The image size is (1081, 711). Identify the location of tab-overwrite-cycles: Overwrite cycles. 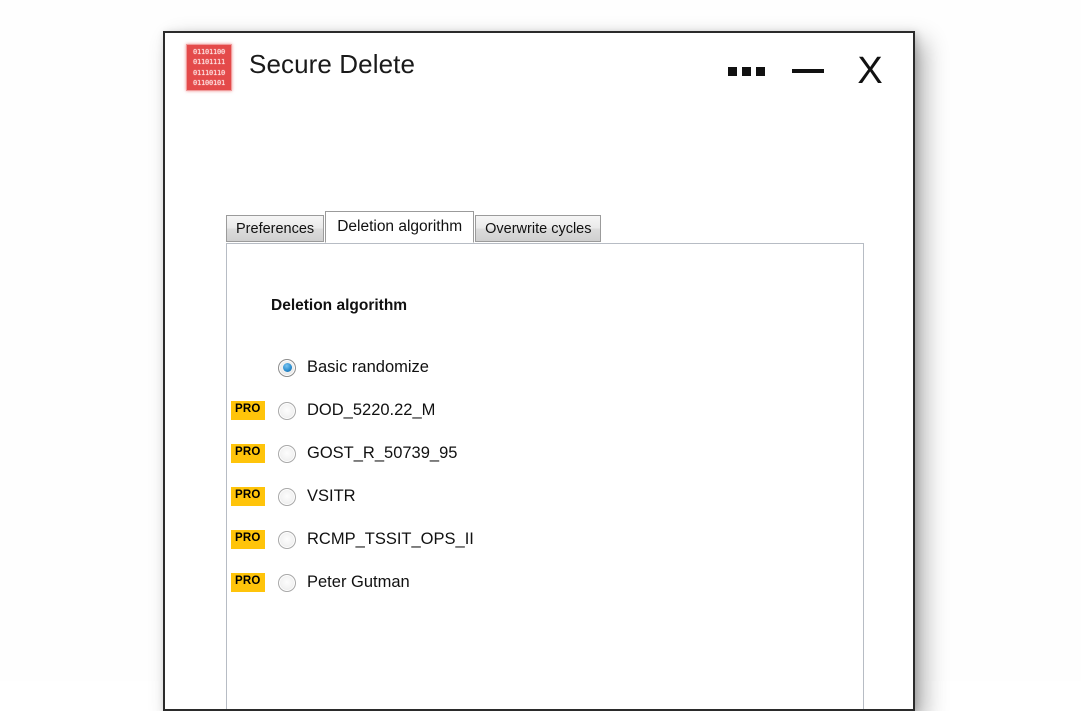
(538, 228).